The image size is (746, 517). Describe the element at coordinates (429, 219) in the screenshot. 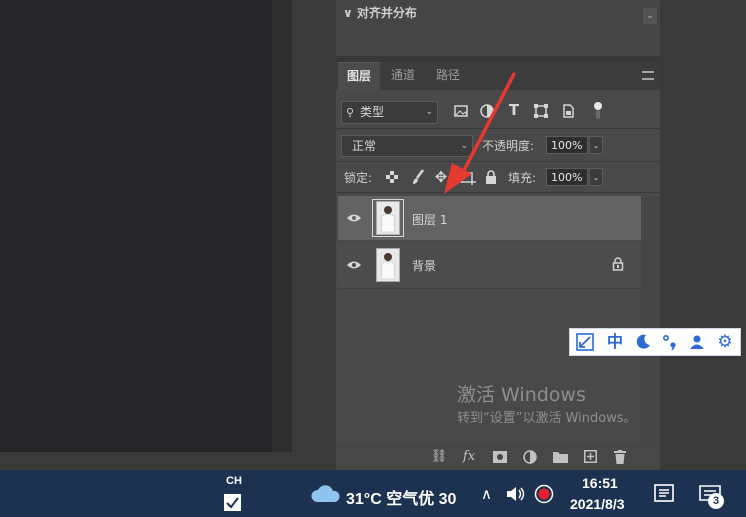

I see `layer-name: 图层 1` at that location.